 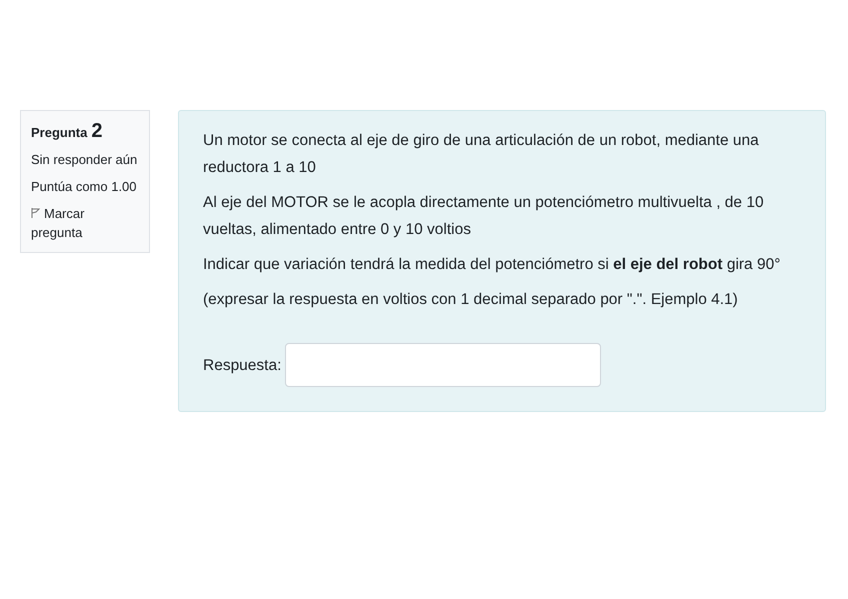 What do you see at coordinates (96, 131) in the screenshot?
I see `question-number: 2` at bounding box center [96, 131].